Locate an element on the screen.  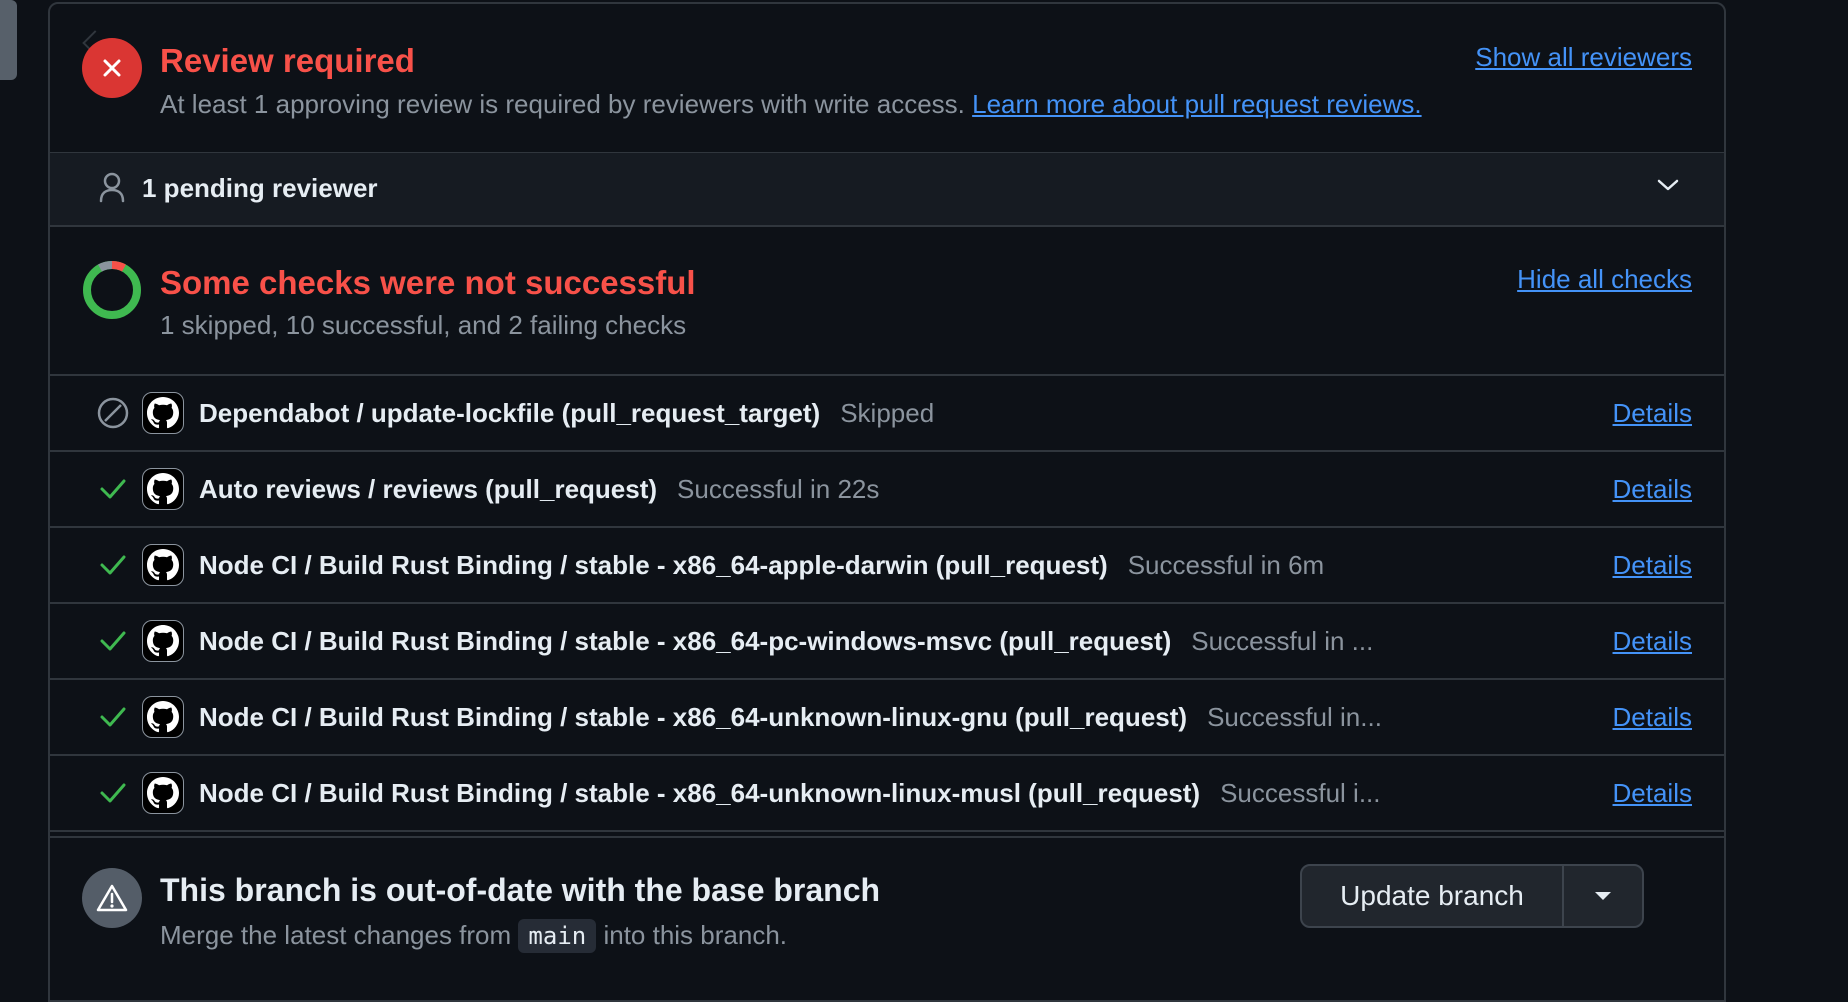
alert-icon is located at coordinates (112, 898).